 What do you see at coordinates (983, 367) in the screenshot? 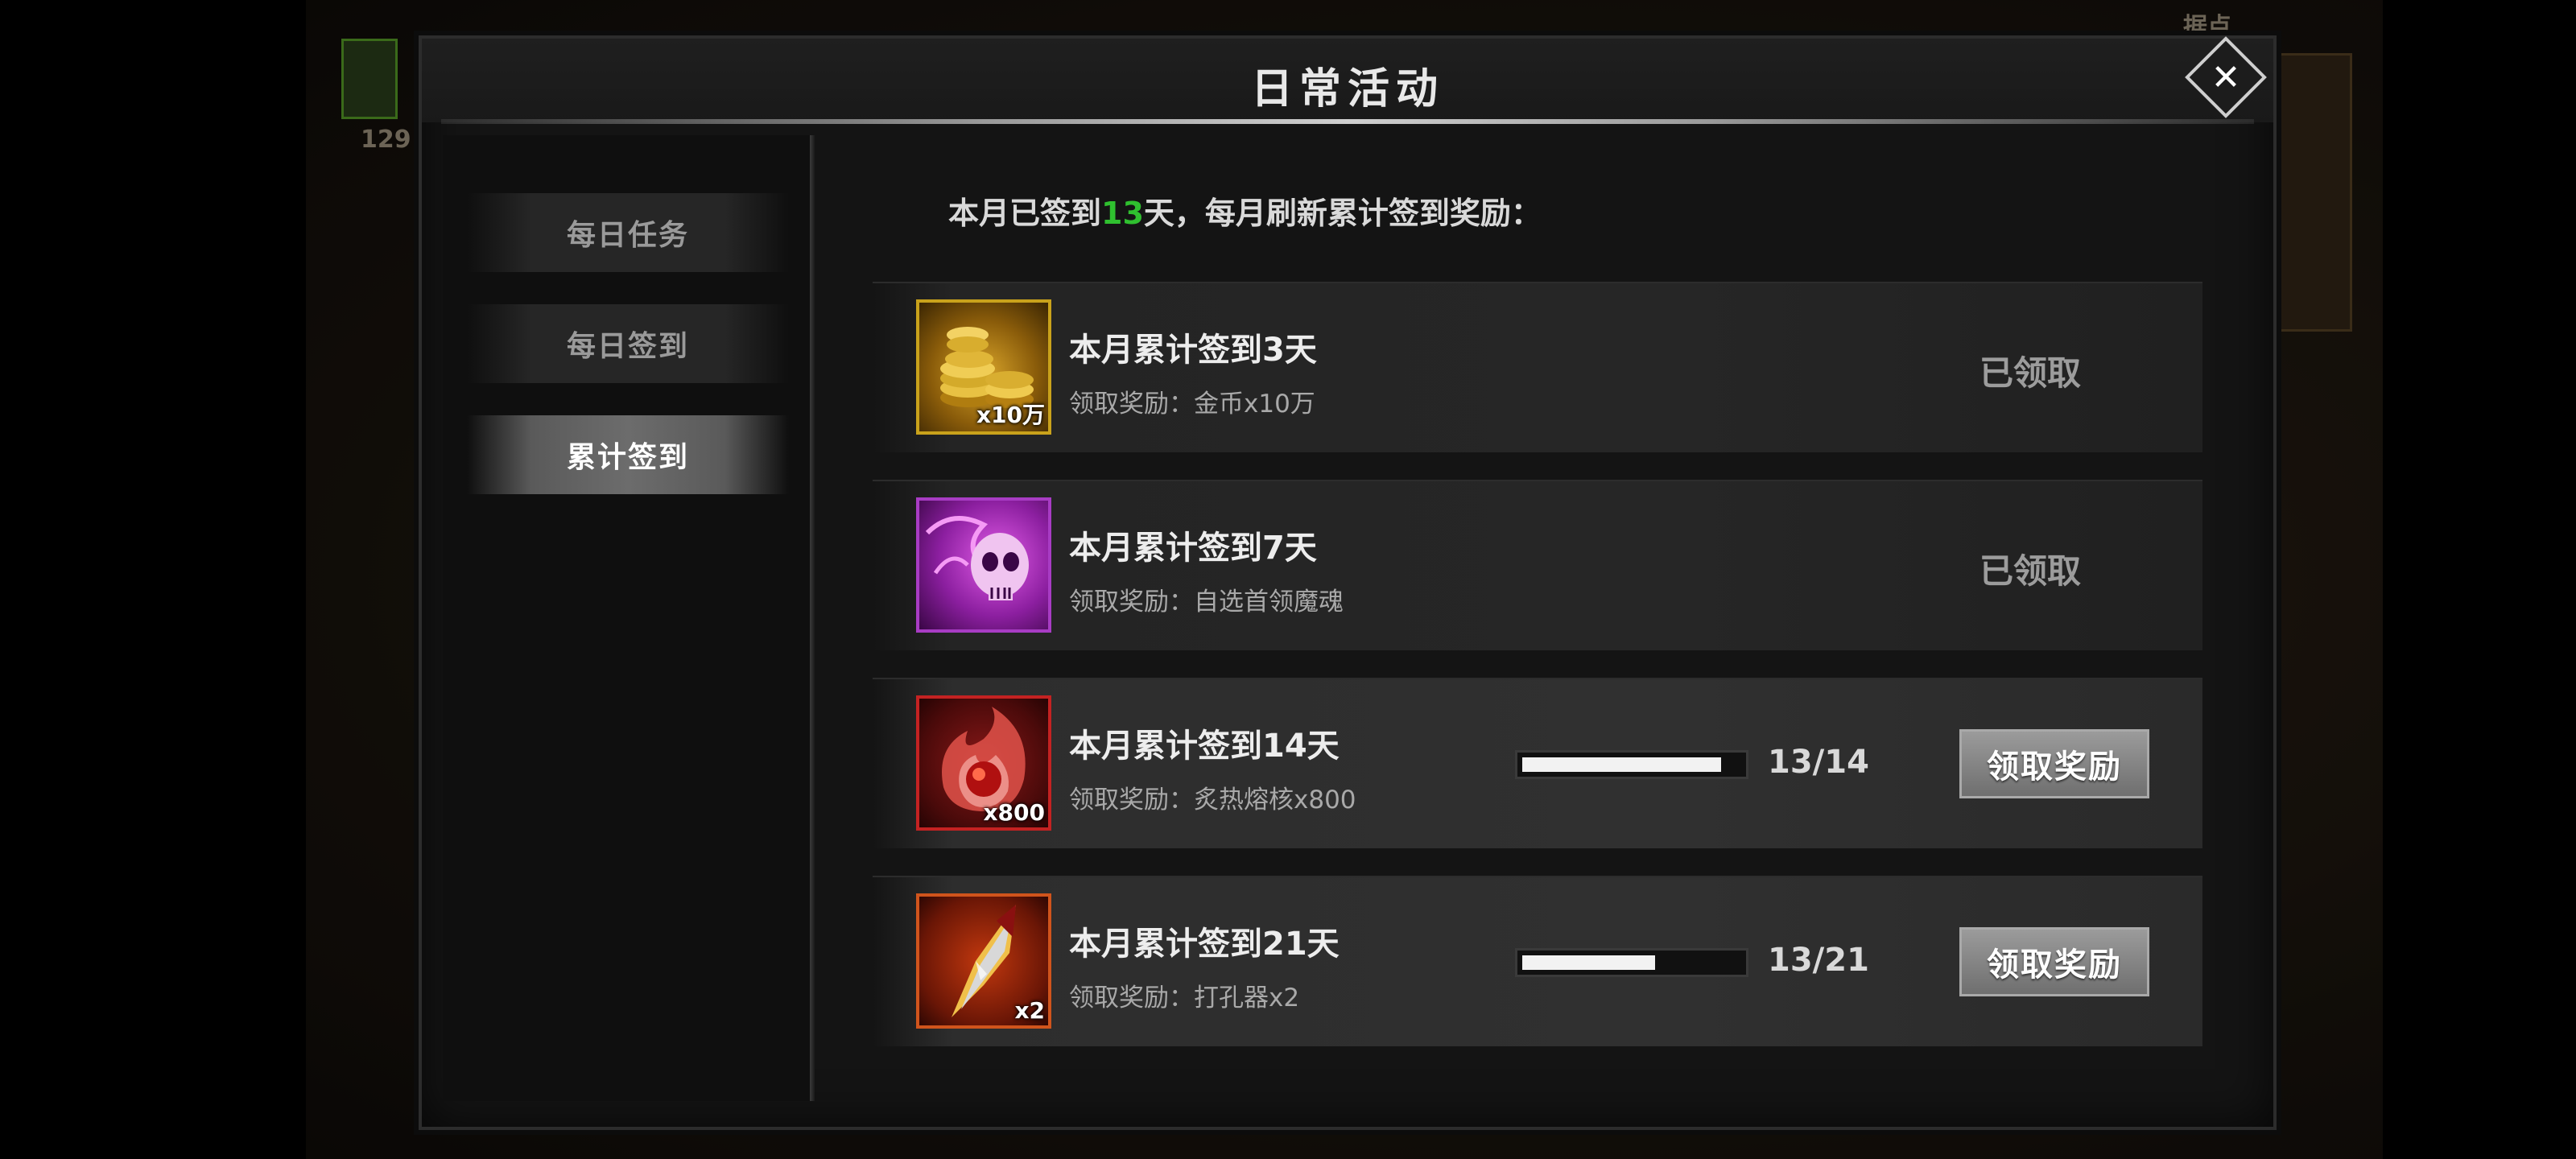
I see `gold-coins-icon: x10万` at bounding box center [983, 367].